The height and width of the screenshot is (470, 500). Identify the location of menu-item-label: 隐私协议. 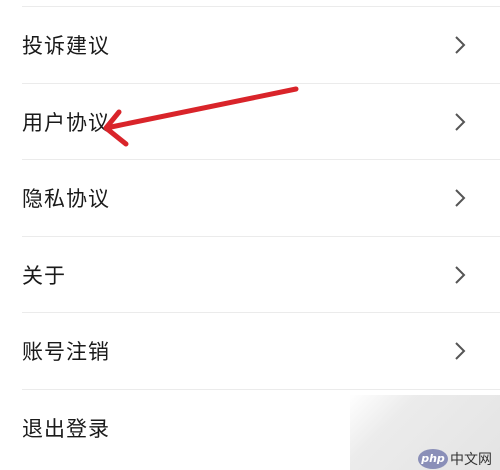
(66, 199).